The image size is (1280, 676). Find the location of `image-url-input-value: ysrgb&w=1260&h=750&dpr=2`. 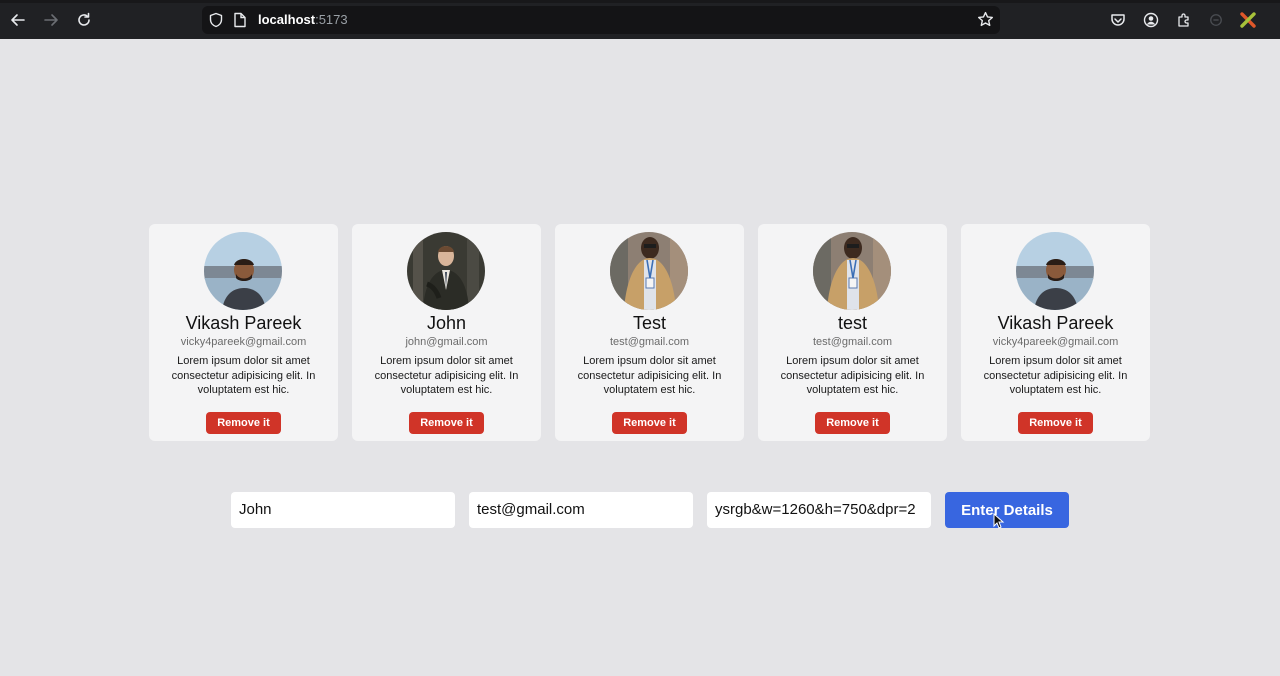

image-url-input-value: ysrgb&w=1260&h=750&dpr=2 is located at coordinates (815, 509).